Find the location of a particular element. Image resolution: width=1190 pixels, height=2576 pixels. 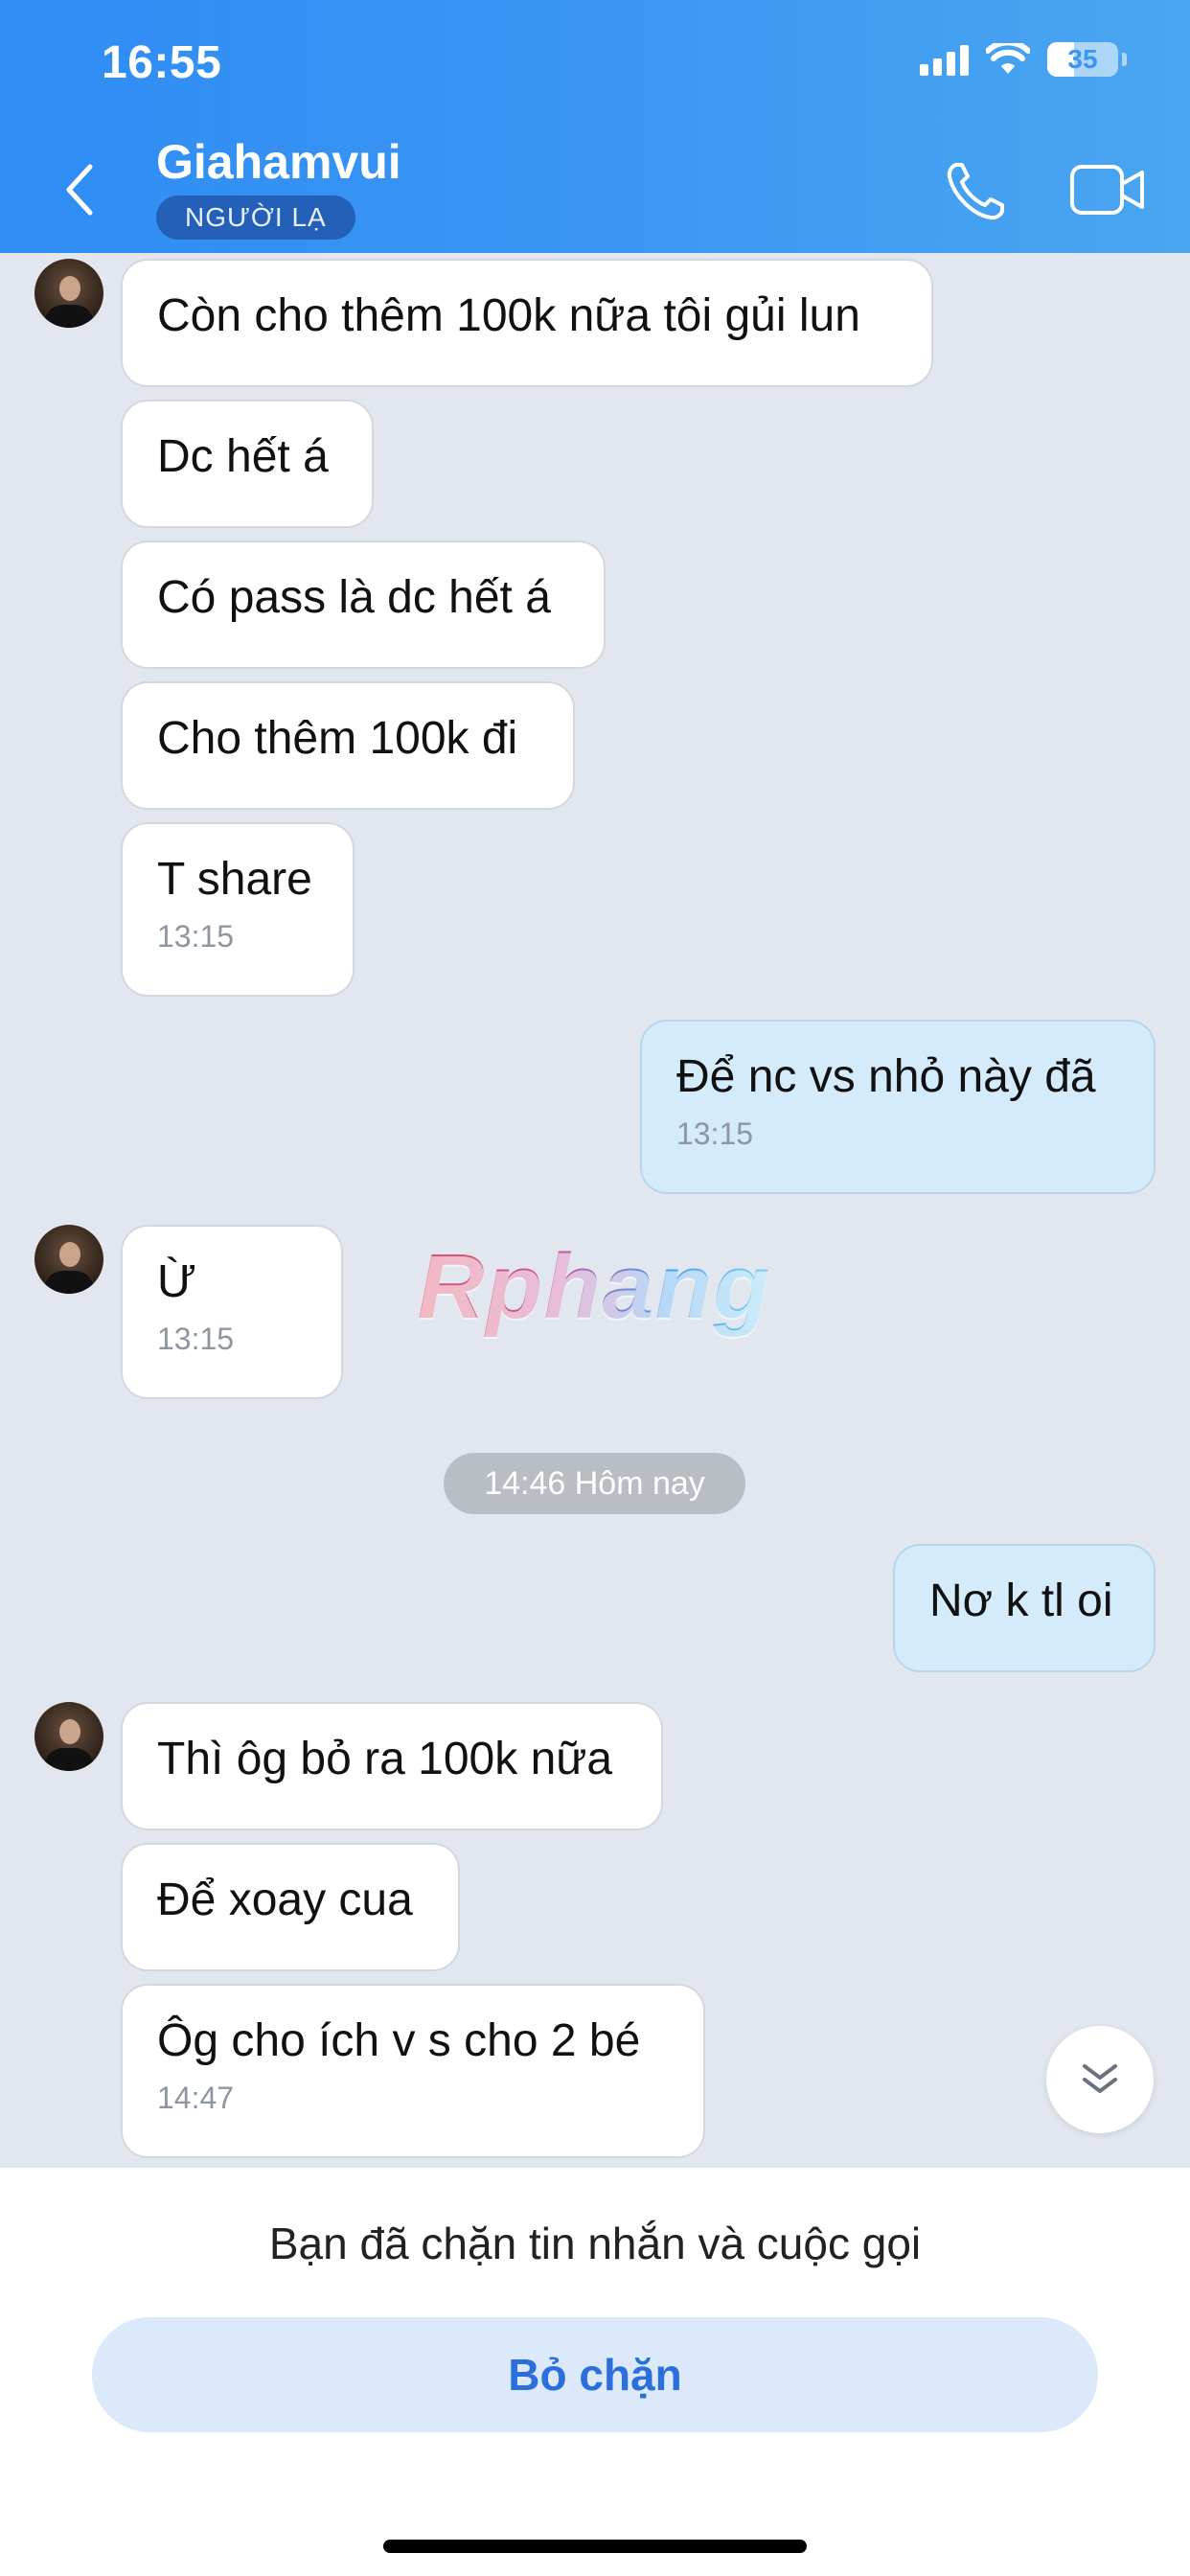

battery-icon: 35 is located at coordinates (1082, 59).